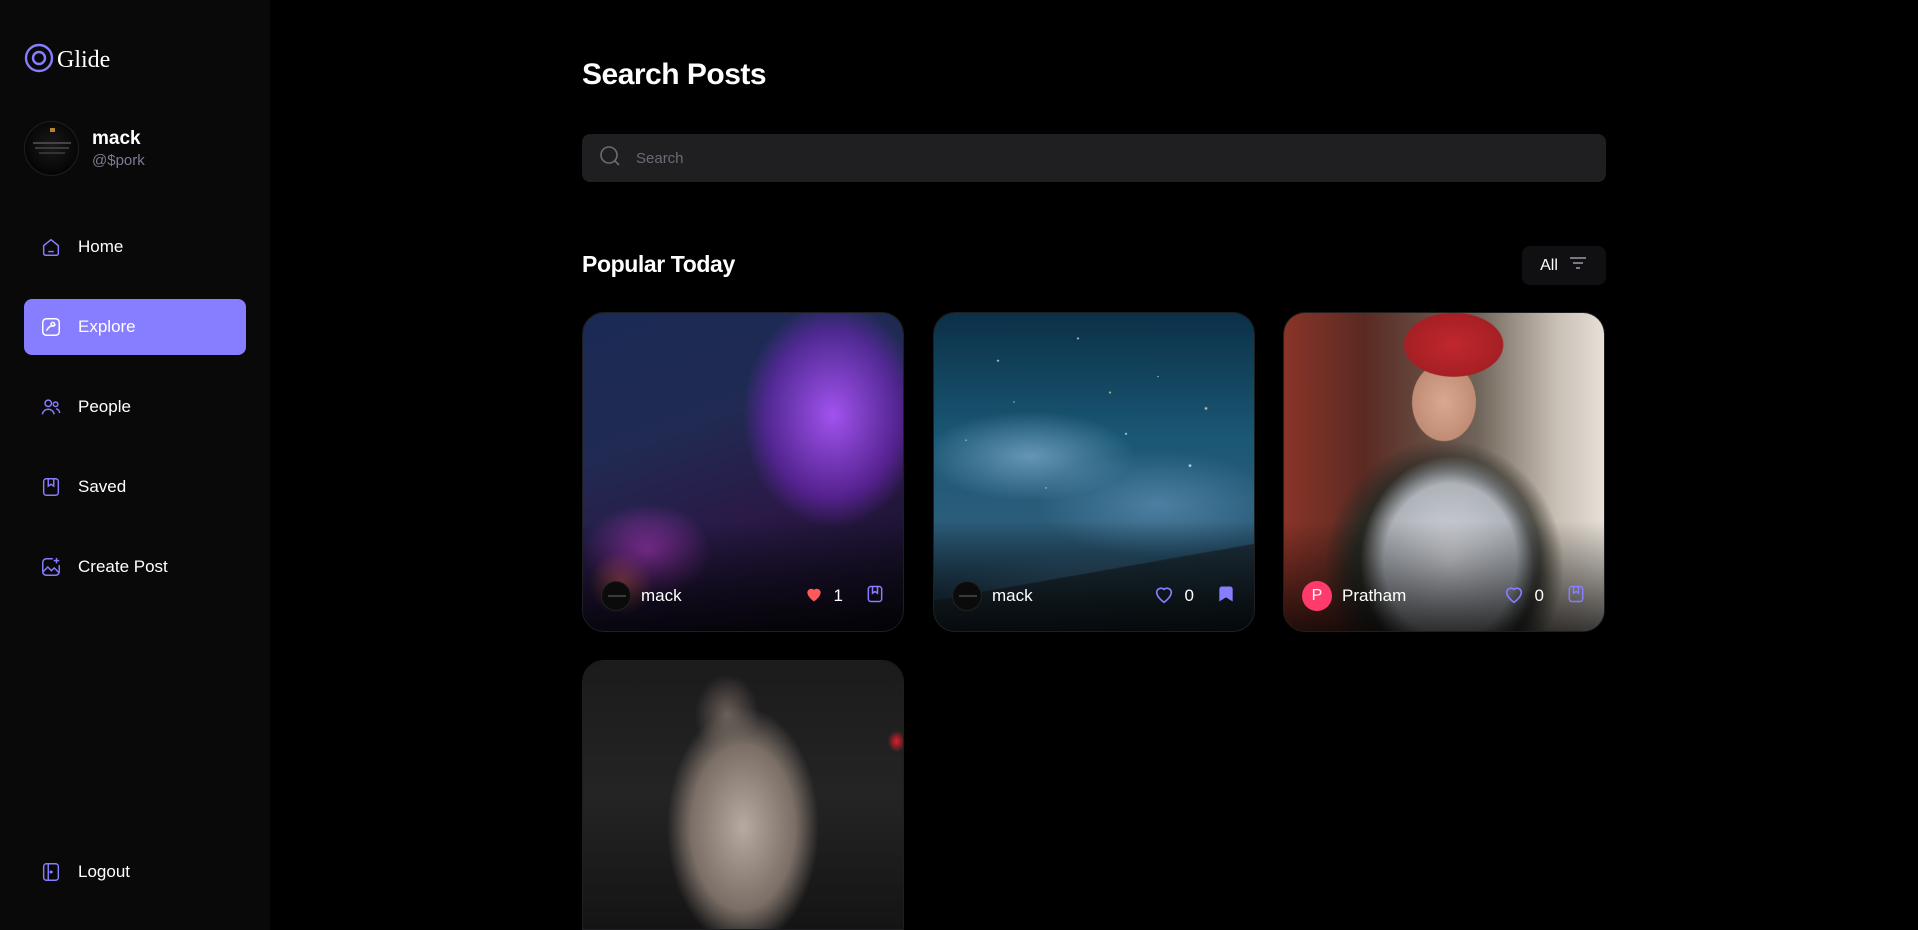 Image resolution: width=1918 pixels, height=930 pixels. I want to click on home-icon, so click(51, 247).